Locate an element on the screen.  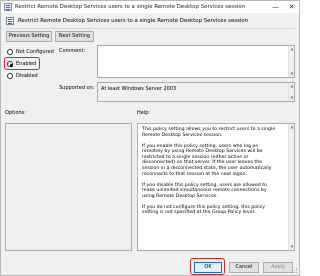
radio-label: Disabled is located at coordinates (27, 76).